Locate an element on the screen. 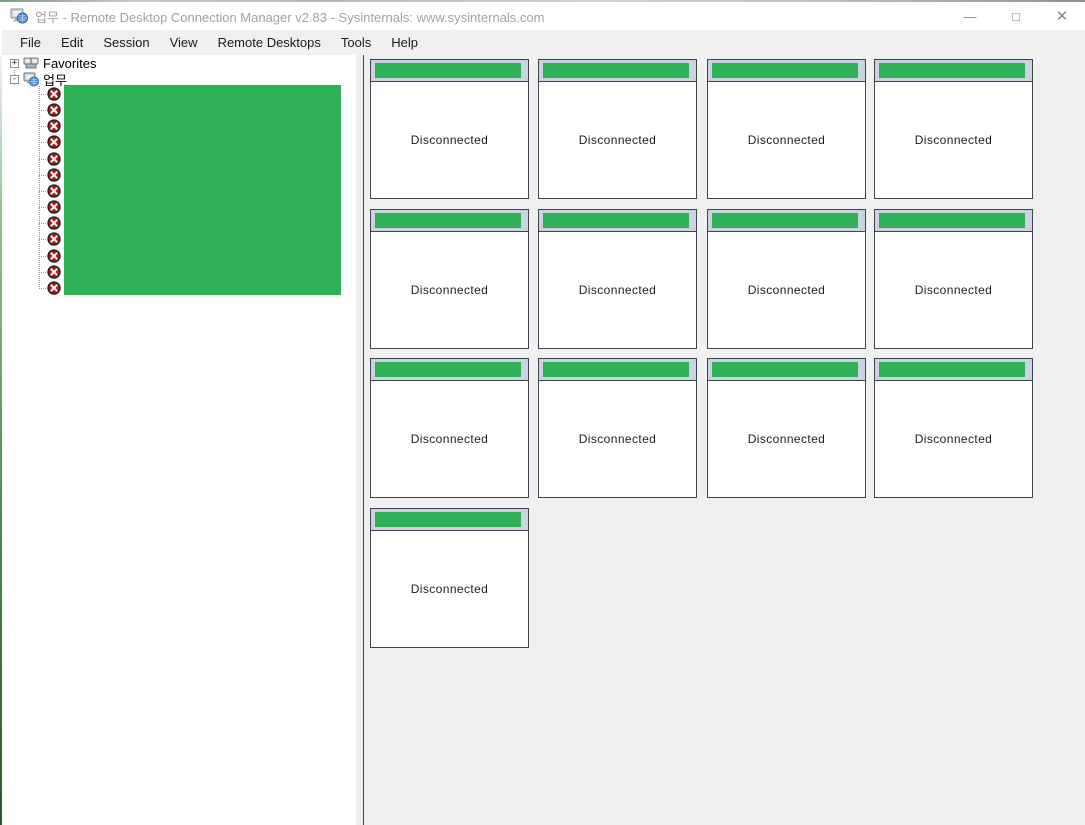 The width and height of the screenshot is (1085, 825). menu-edit: Edit is located at coordinates (72, 42).